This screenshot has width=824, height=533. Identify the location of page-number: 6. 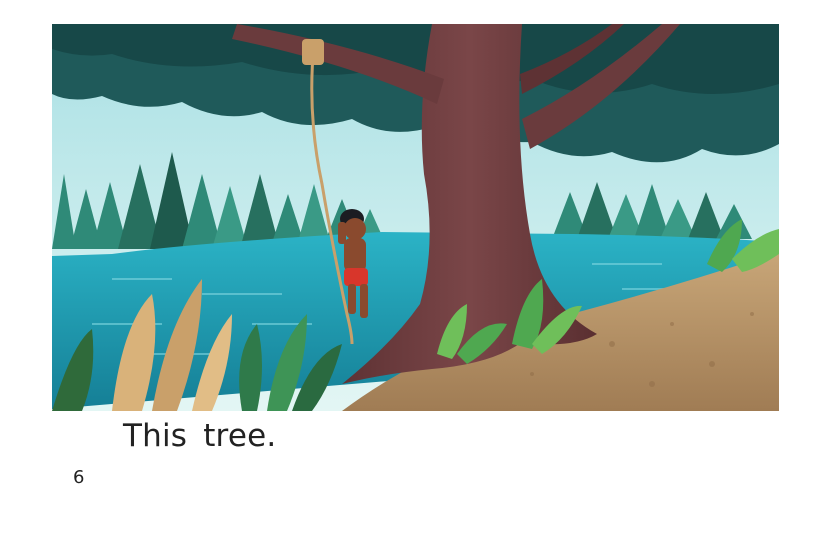
(79, 477).